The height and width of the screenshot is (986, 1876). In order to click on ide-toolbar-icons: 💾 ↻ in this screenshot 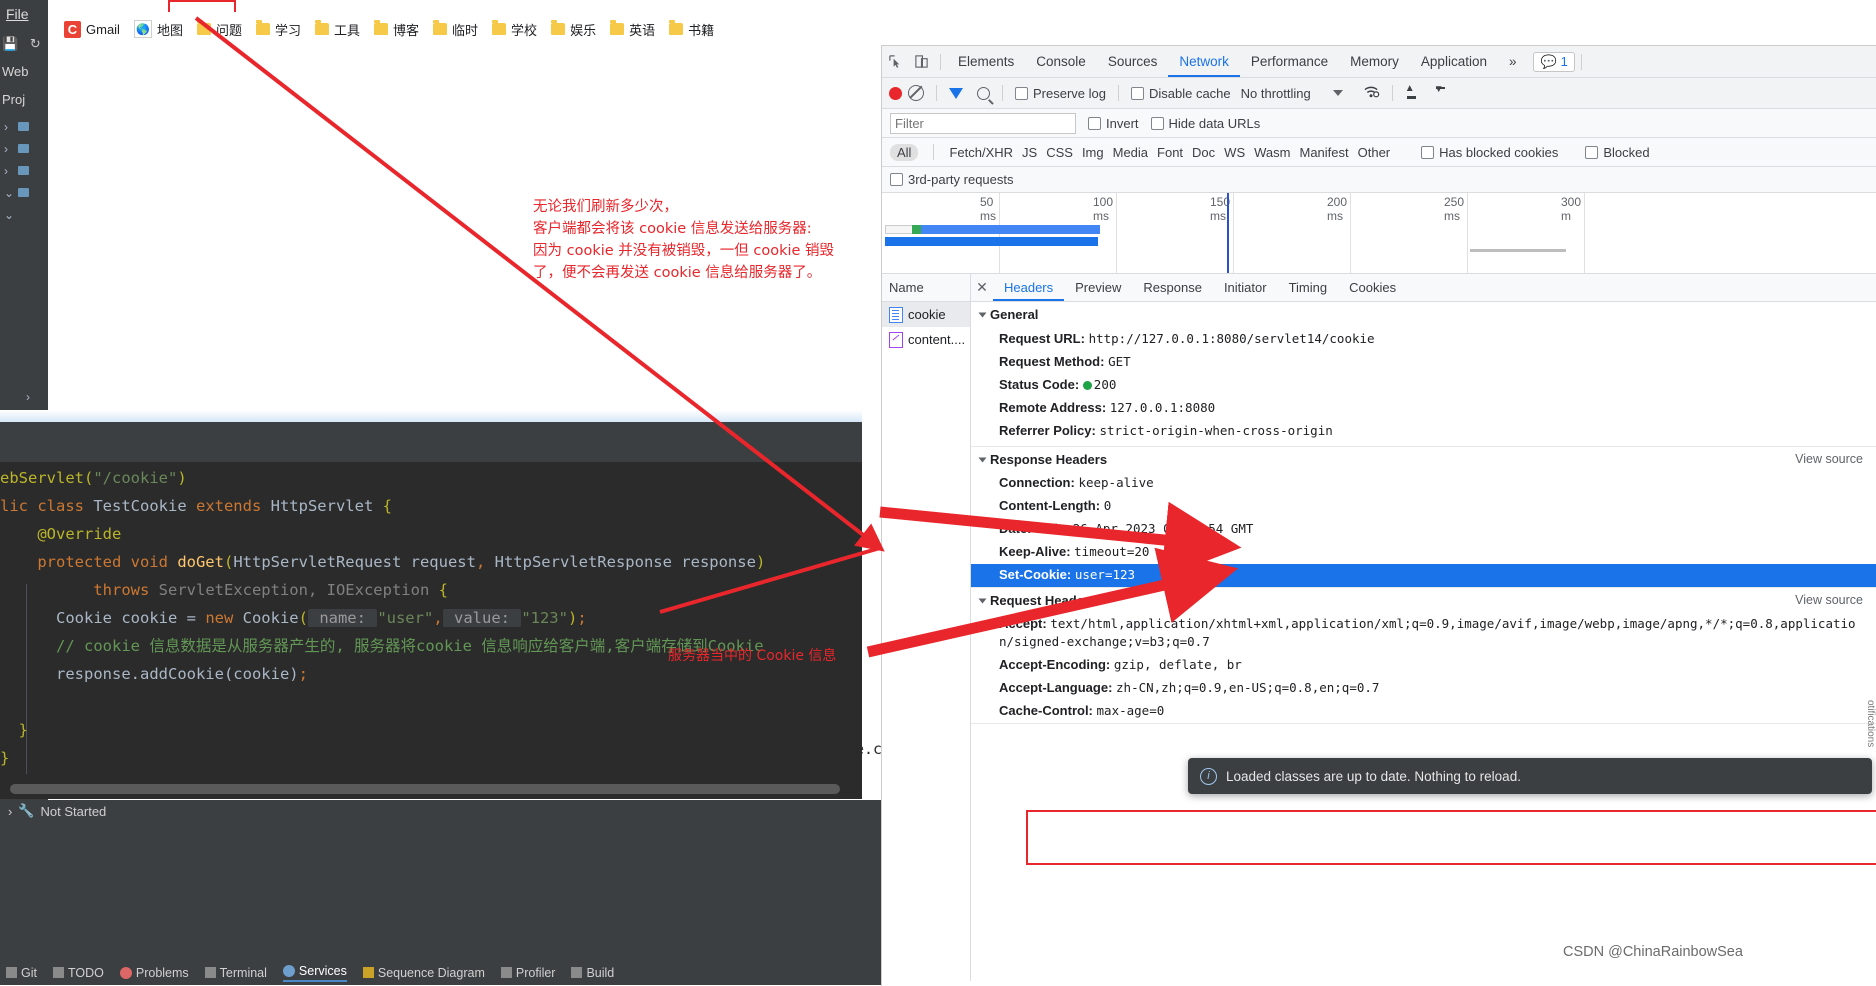, I will do `click(24, 46)`.